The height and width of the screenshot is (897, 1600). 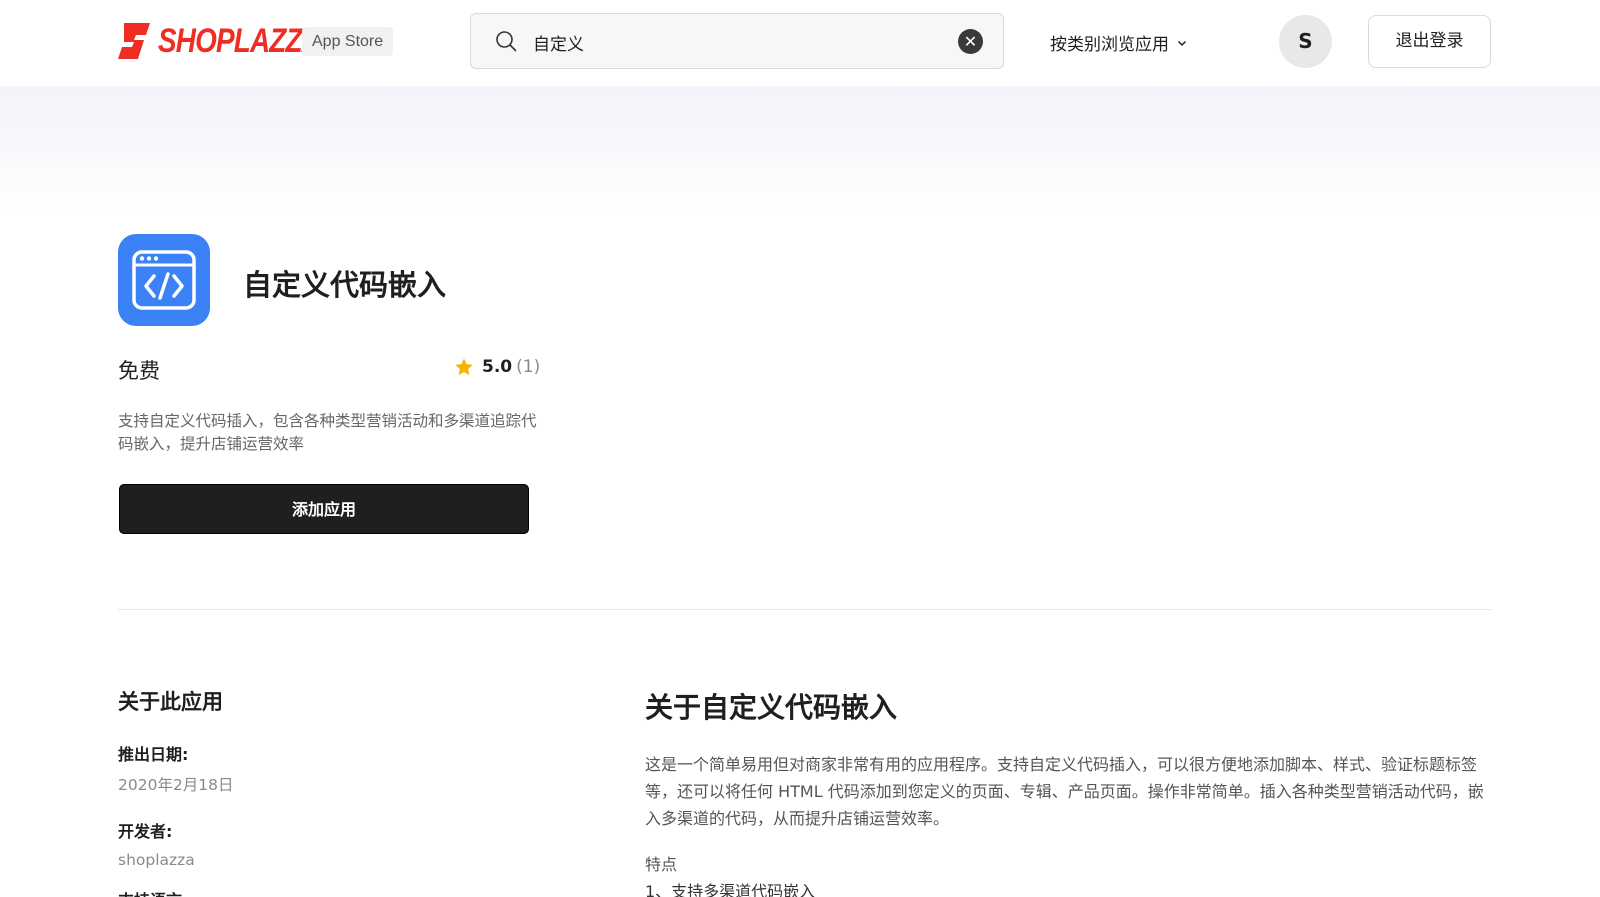 I want to click on rating-count: (1), so click(x=528, y=367).